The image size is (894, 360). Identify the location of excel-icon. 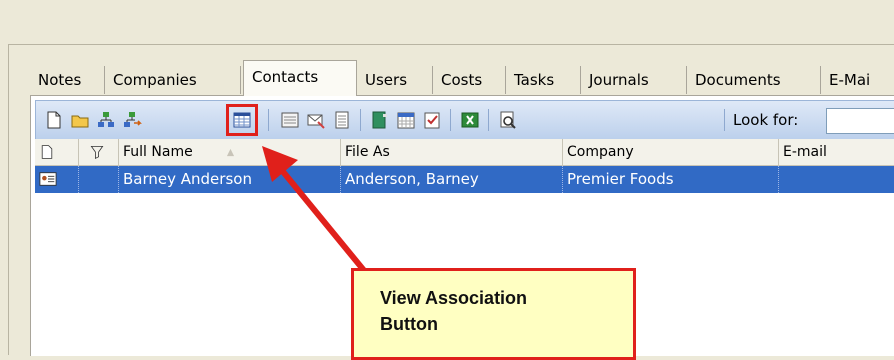
(470, 120).